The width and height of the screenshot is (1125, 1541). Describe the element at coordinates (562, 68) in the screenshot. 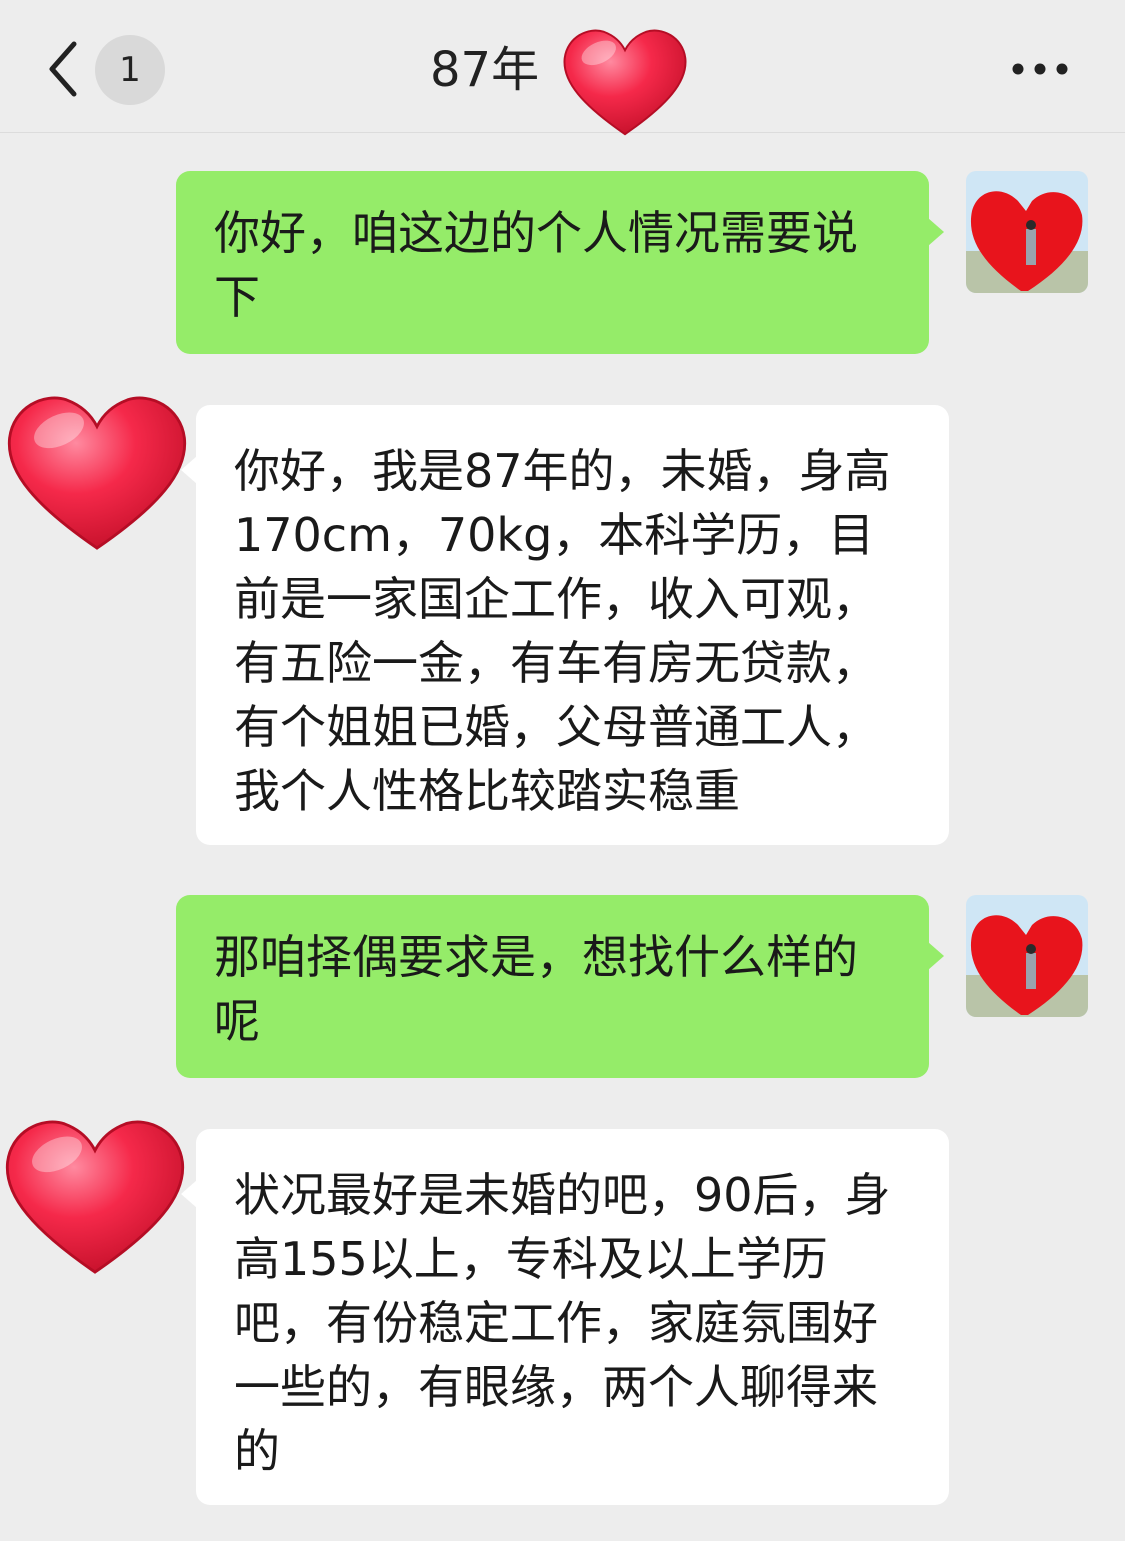

I see `chat-header: 1 87年` at that location.